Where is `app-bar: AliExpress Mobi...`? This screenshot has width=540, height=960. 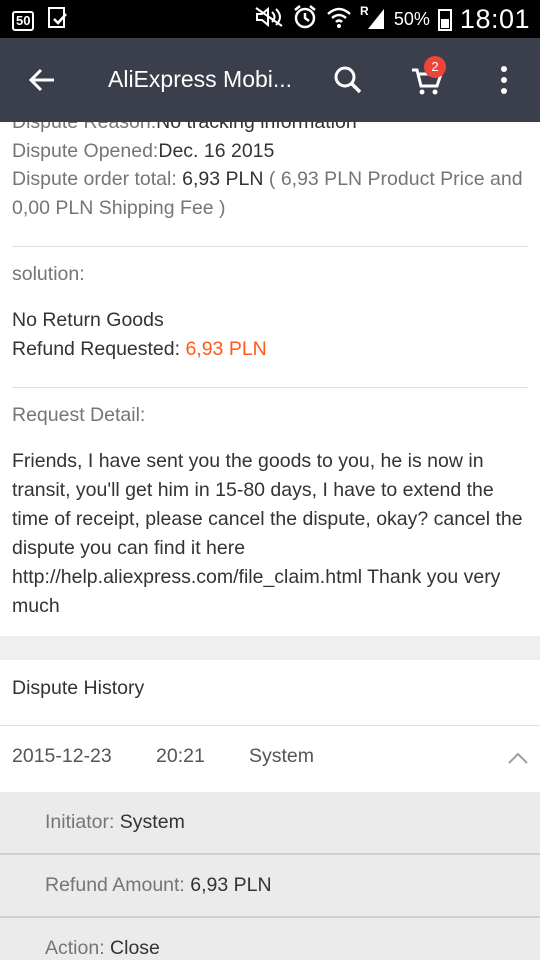 app-bar: AliExpress Mobi... is located at coordinates (270, 80).